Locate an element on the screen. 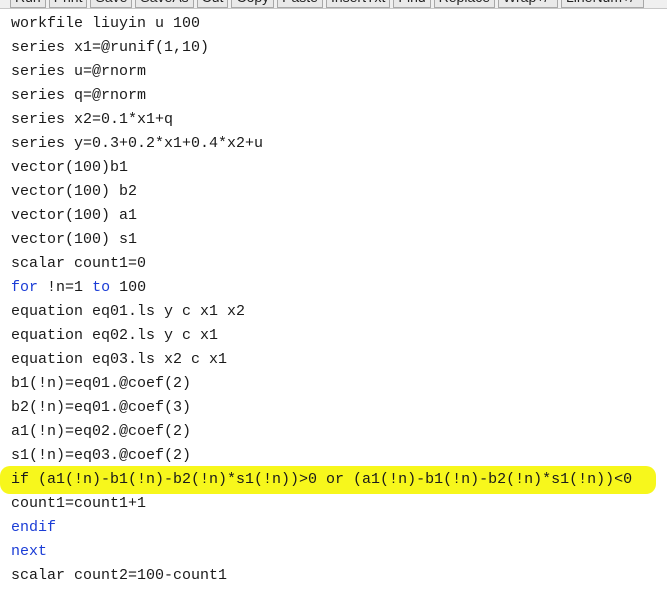  code-line: series x1=@runif(1,10) is located at coordinates (110, 48).